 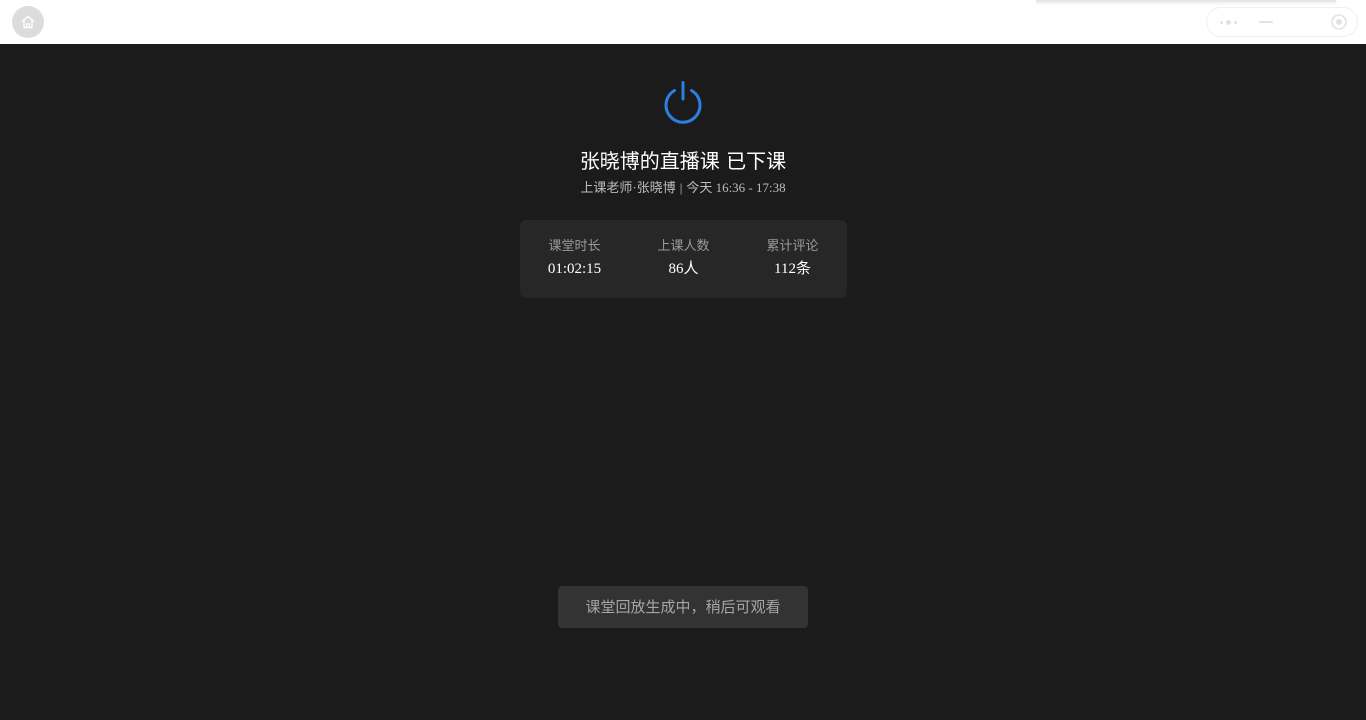 What do you see at coordinates (574, 269) in the screenshot?
I see `stat-value: 01:02:15` at bounding box center [574, 269].